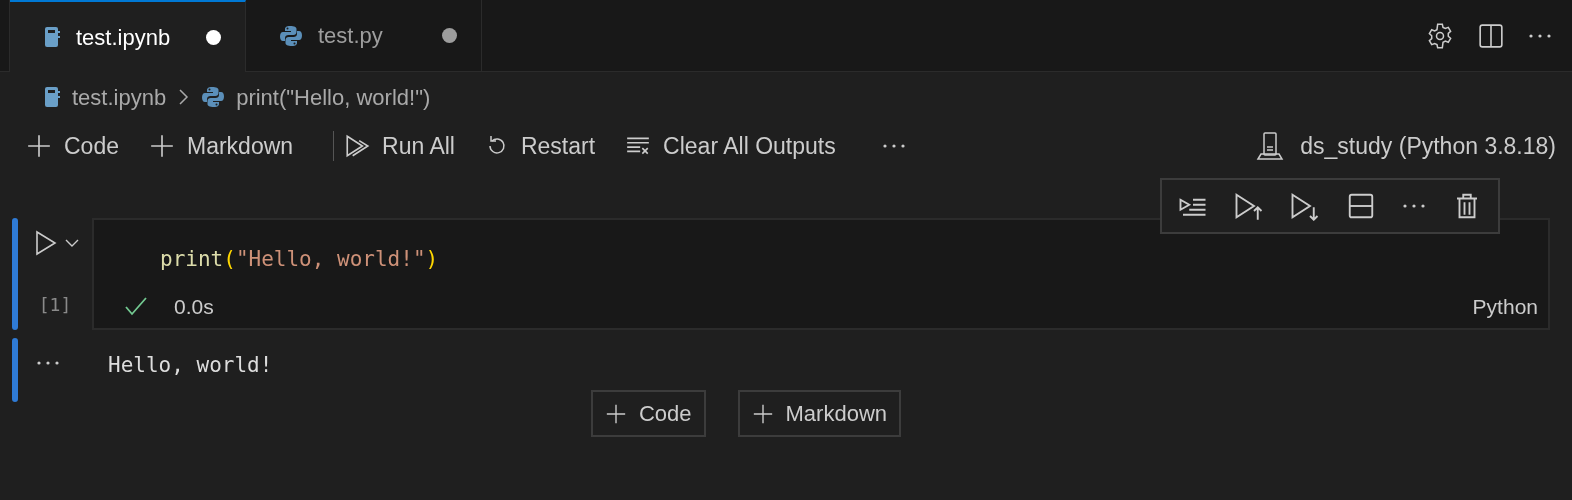  Describe the element at coordinates (1361, 206) in the screenshot. I see `split-cell-icon` at that location.